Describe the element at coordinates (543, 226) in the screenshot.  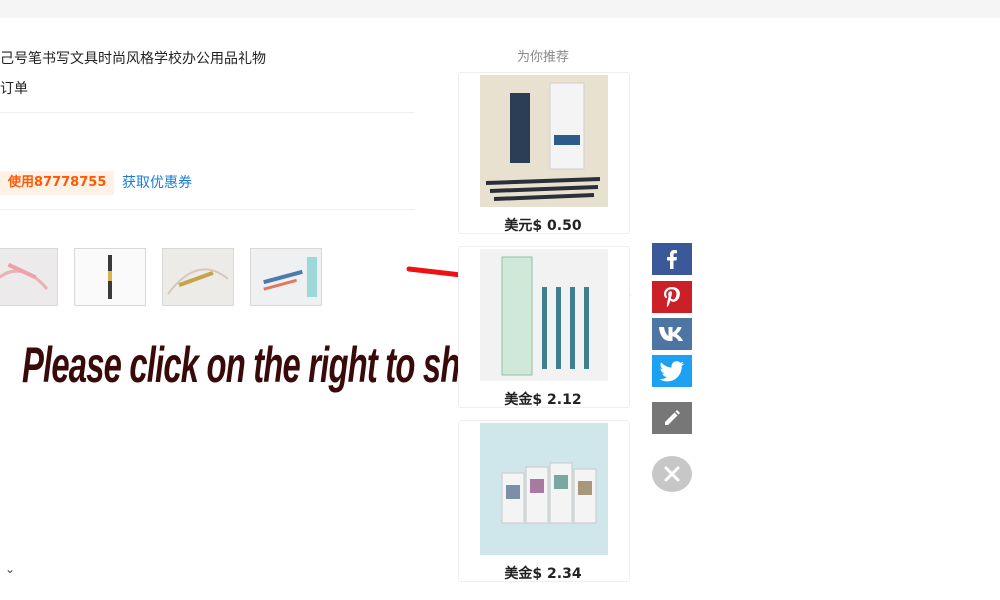
I see `recommend-price-1: 美元$ 0.50` at that location.